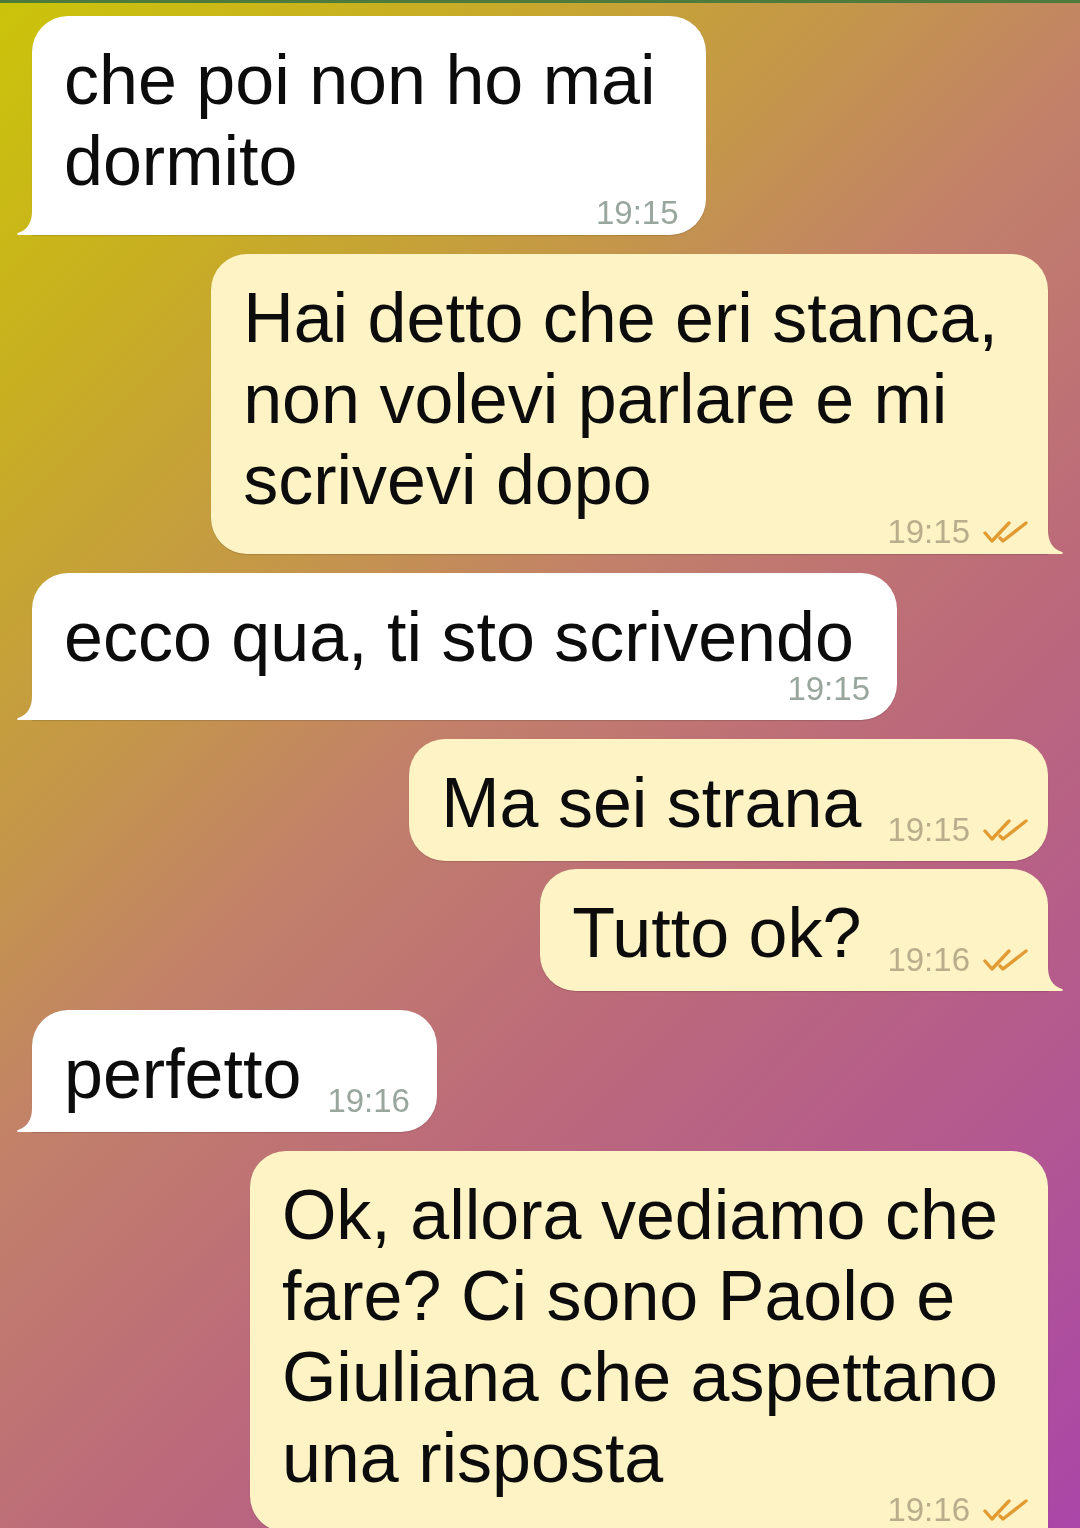  Describe the element at coordinates (717, 933) in the screenshot. I see `message-text: Tutto ok?` at that location.